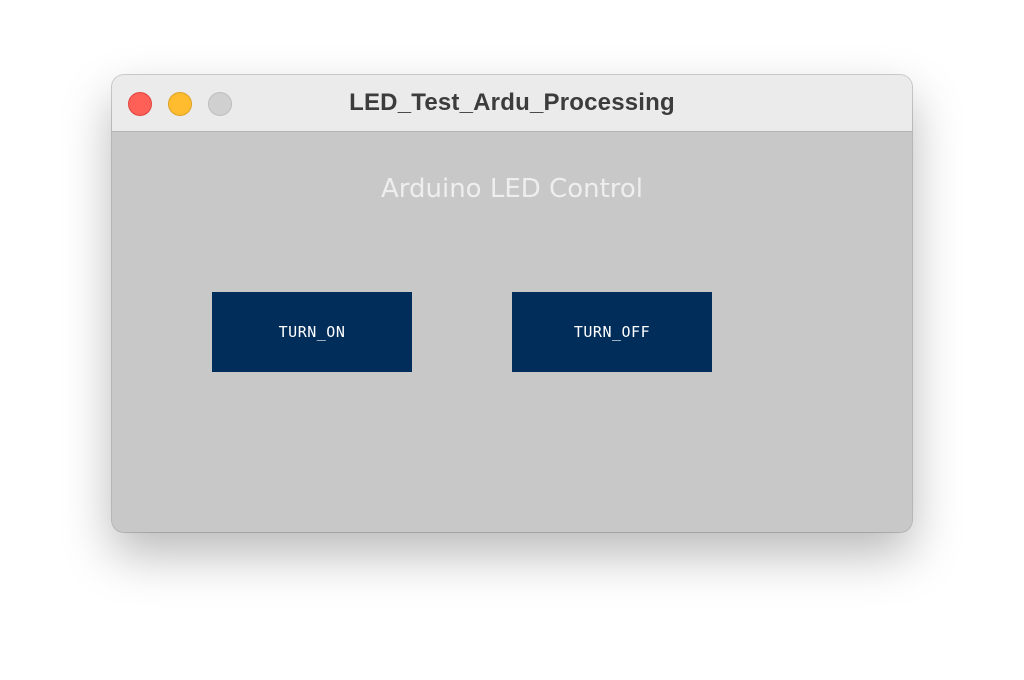  I want to click on title-bar: LED_Test_Ardu_Processing, so click(512, 103).